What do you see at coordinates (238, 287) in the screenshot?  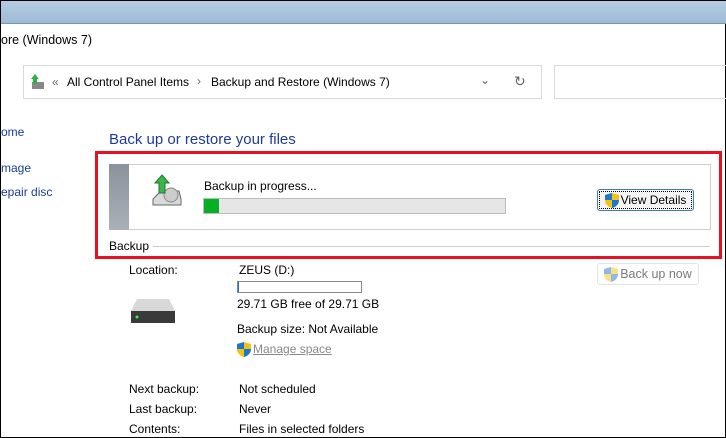 I see `disk-space-fill` at bounding box center [238, 287].